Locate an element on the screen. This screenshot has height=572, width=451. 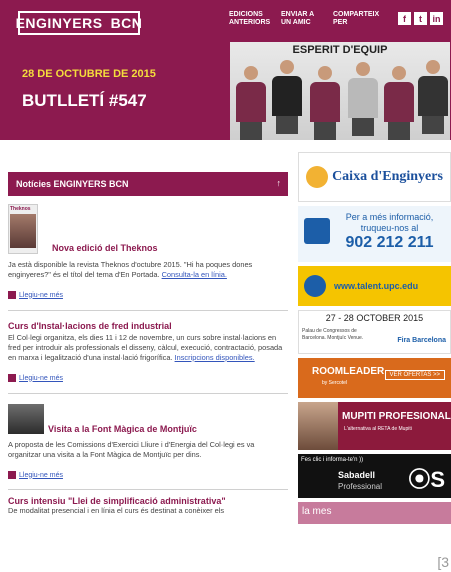
linkedin-icon: in is located at coordinates (436, 18).